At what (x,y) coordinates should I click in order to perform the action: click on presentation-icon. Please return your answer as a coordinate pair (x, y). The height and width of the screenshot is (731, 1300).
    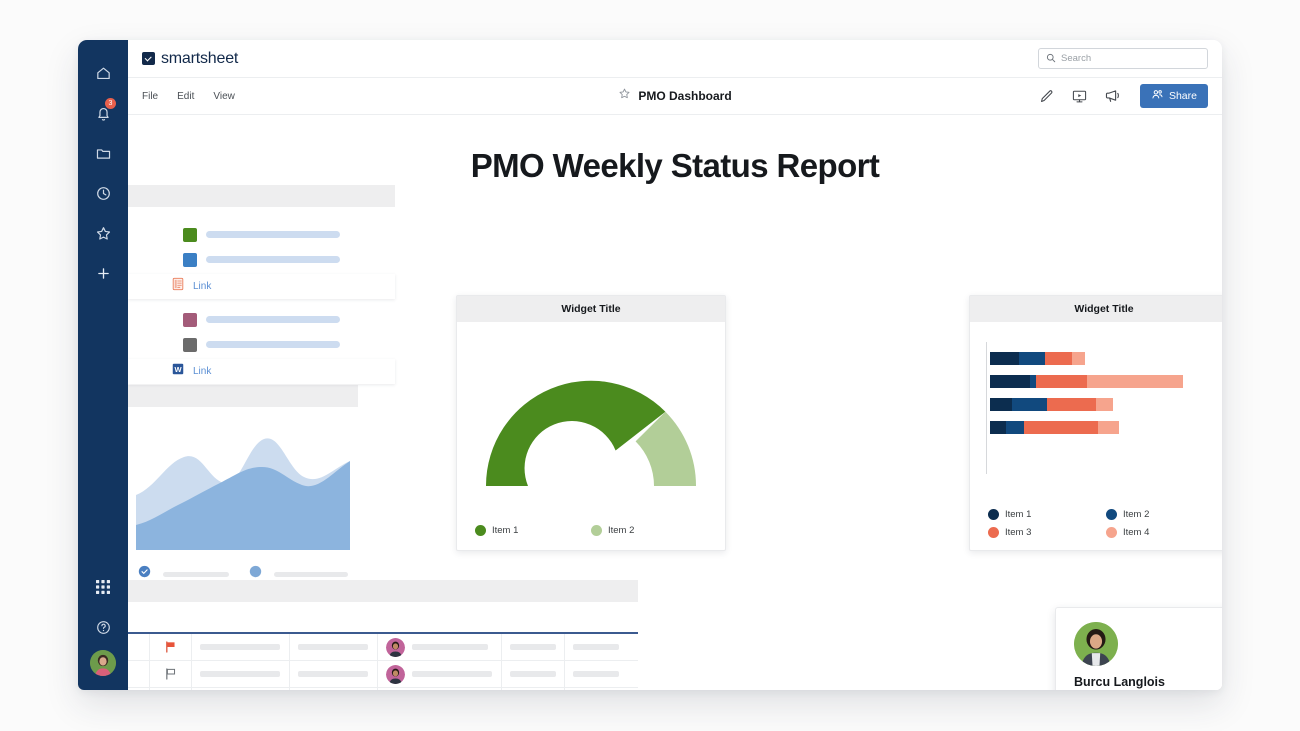
    Looking at the image, I should click on (1079, 96).